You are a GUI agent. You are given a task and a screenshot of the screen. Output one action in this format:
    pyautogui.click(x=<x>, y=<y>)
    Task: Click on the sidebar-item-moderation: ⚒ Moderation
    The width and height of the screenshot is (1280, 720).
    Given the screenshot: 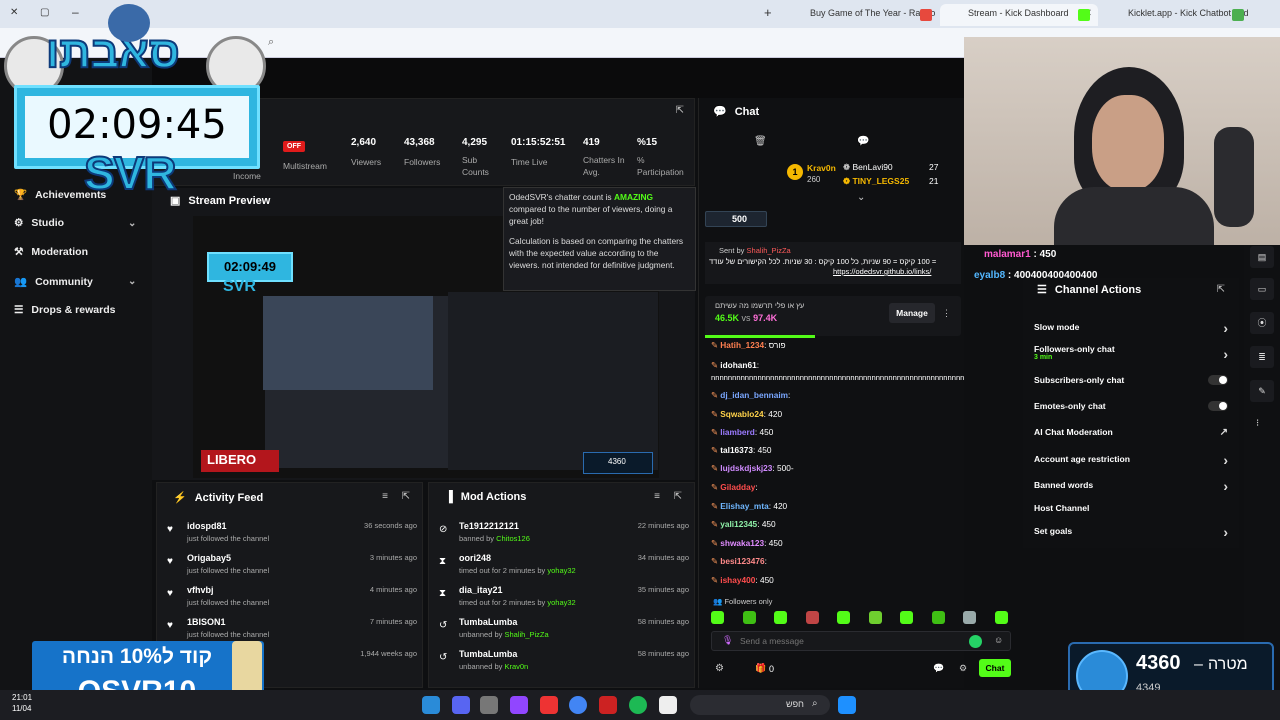 What is the action you would take?
    pyautogui.click(x=51, y=252)
    